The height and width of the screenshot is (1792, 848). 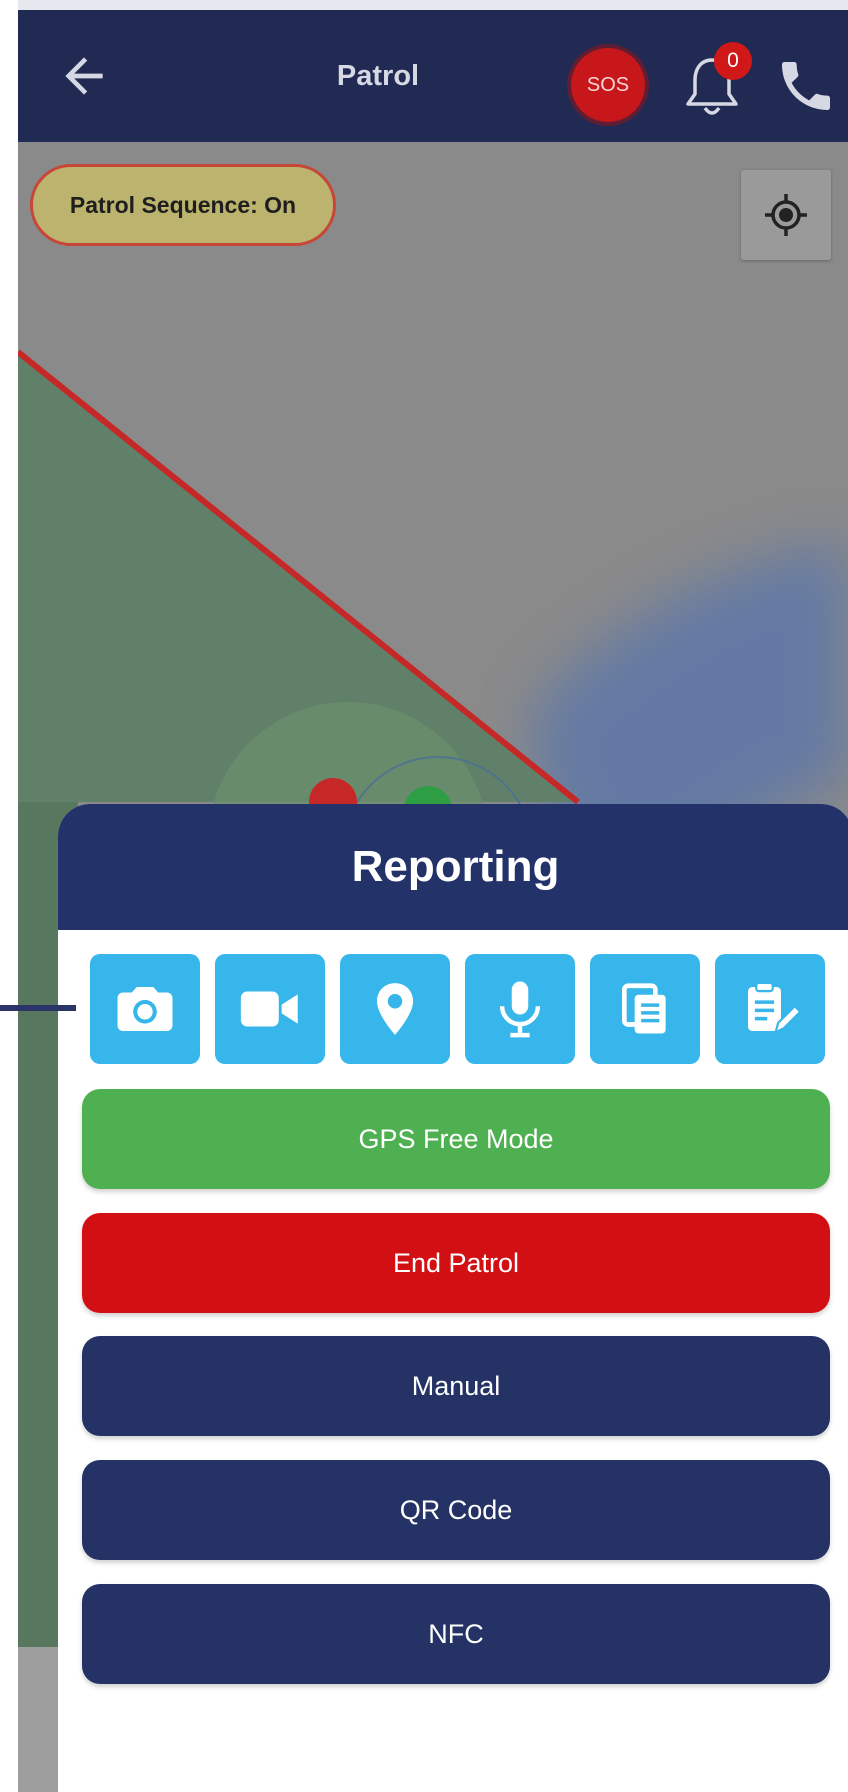 I want to click on notes-button, so click(x=770, y=1009).